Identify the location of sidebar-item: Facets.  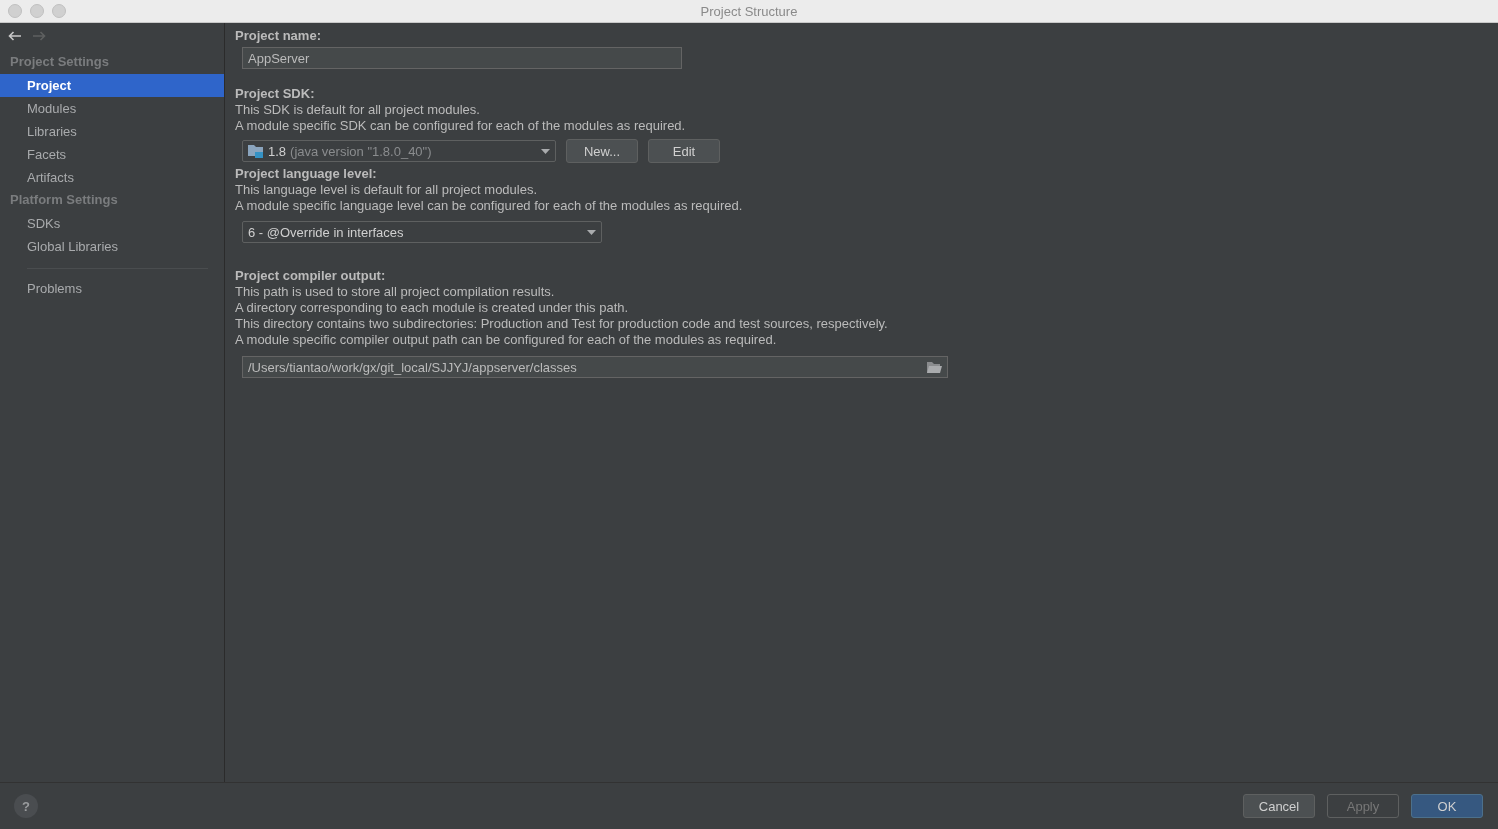
(112, 154).